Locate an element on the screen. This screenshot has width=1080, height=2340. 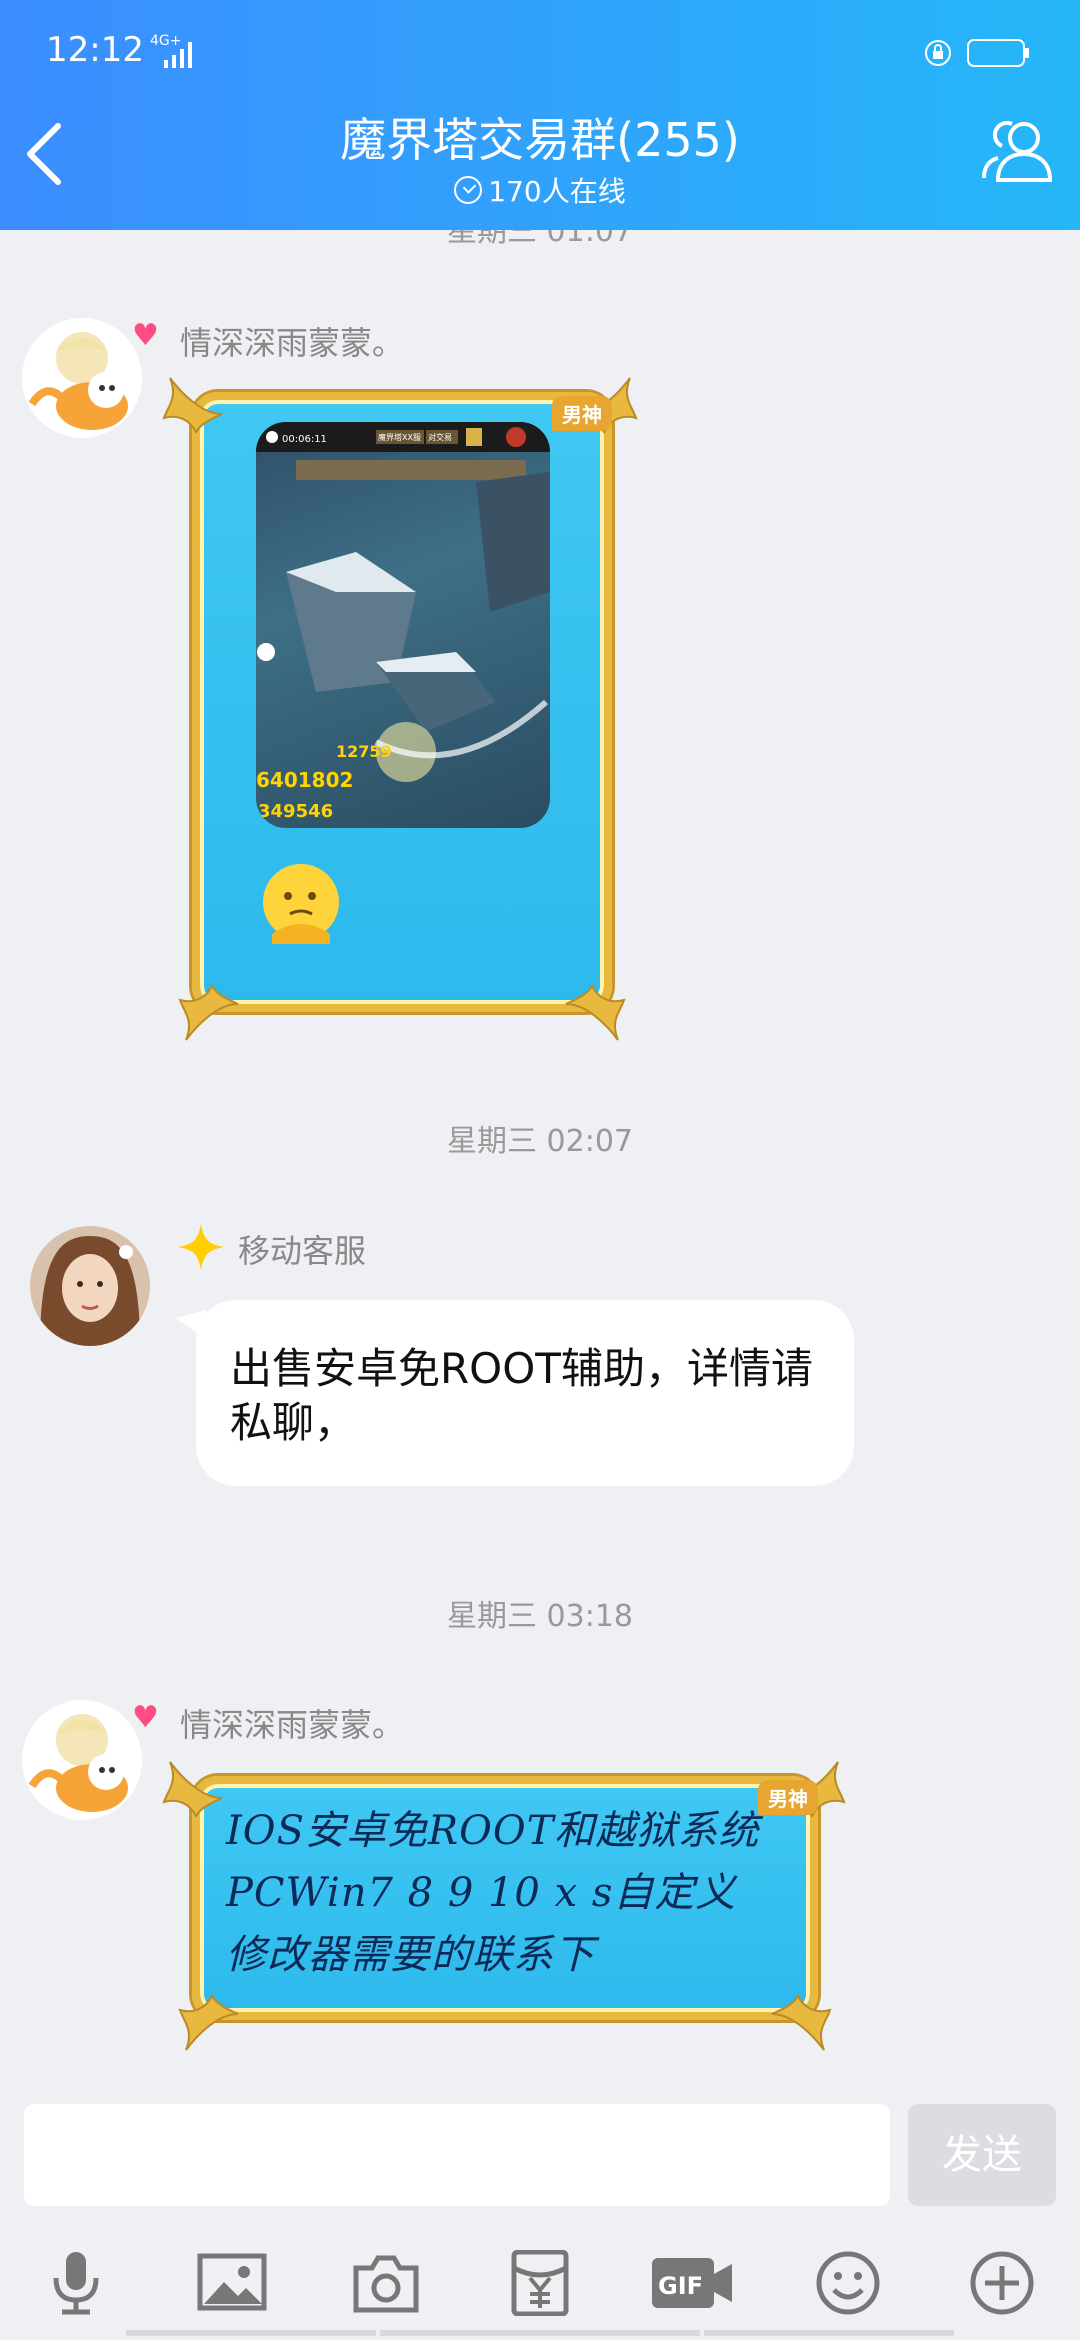
camera-icon is located at coordinates (386, 2283).